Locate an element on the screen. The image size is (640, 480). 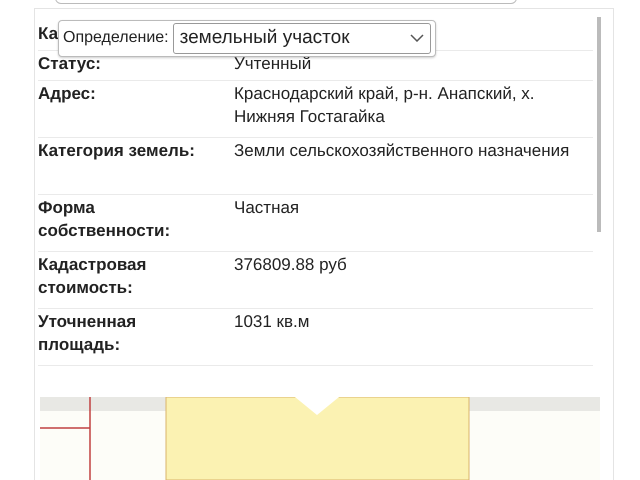
field-value: Краснодарский край, р-н. Анапский, х. Нижняя Гостагайка is located at coordinates (385, 105).